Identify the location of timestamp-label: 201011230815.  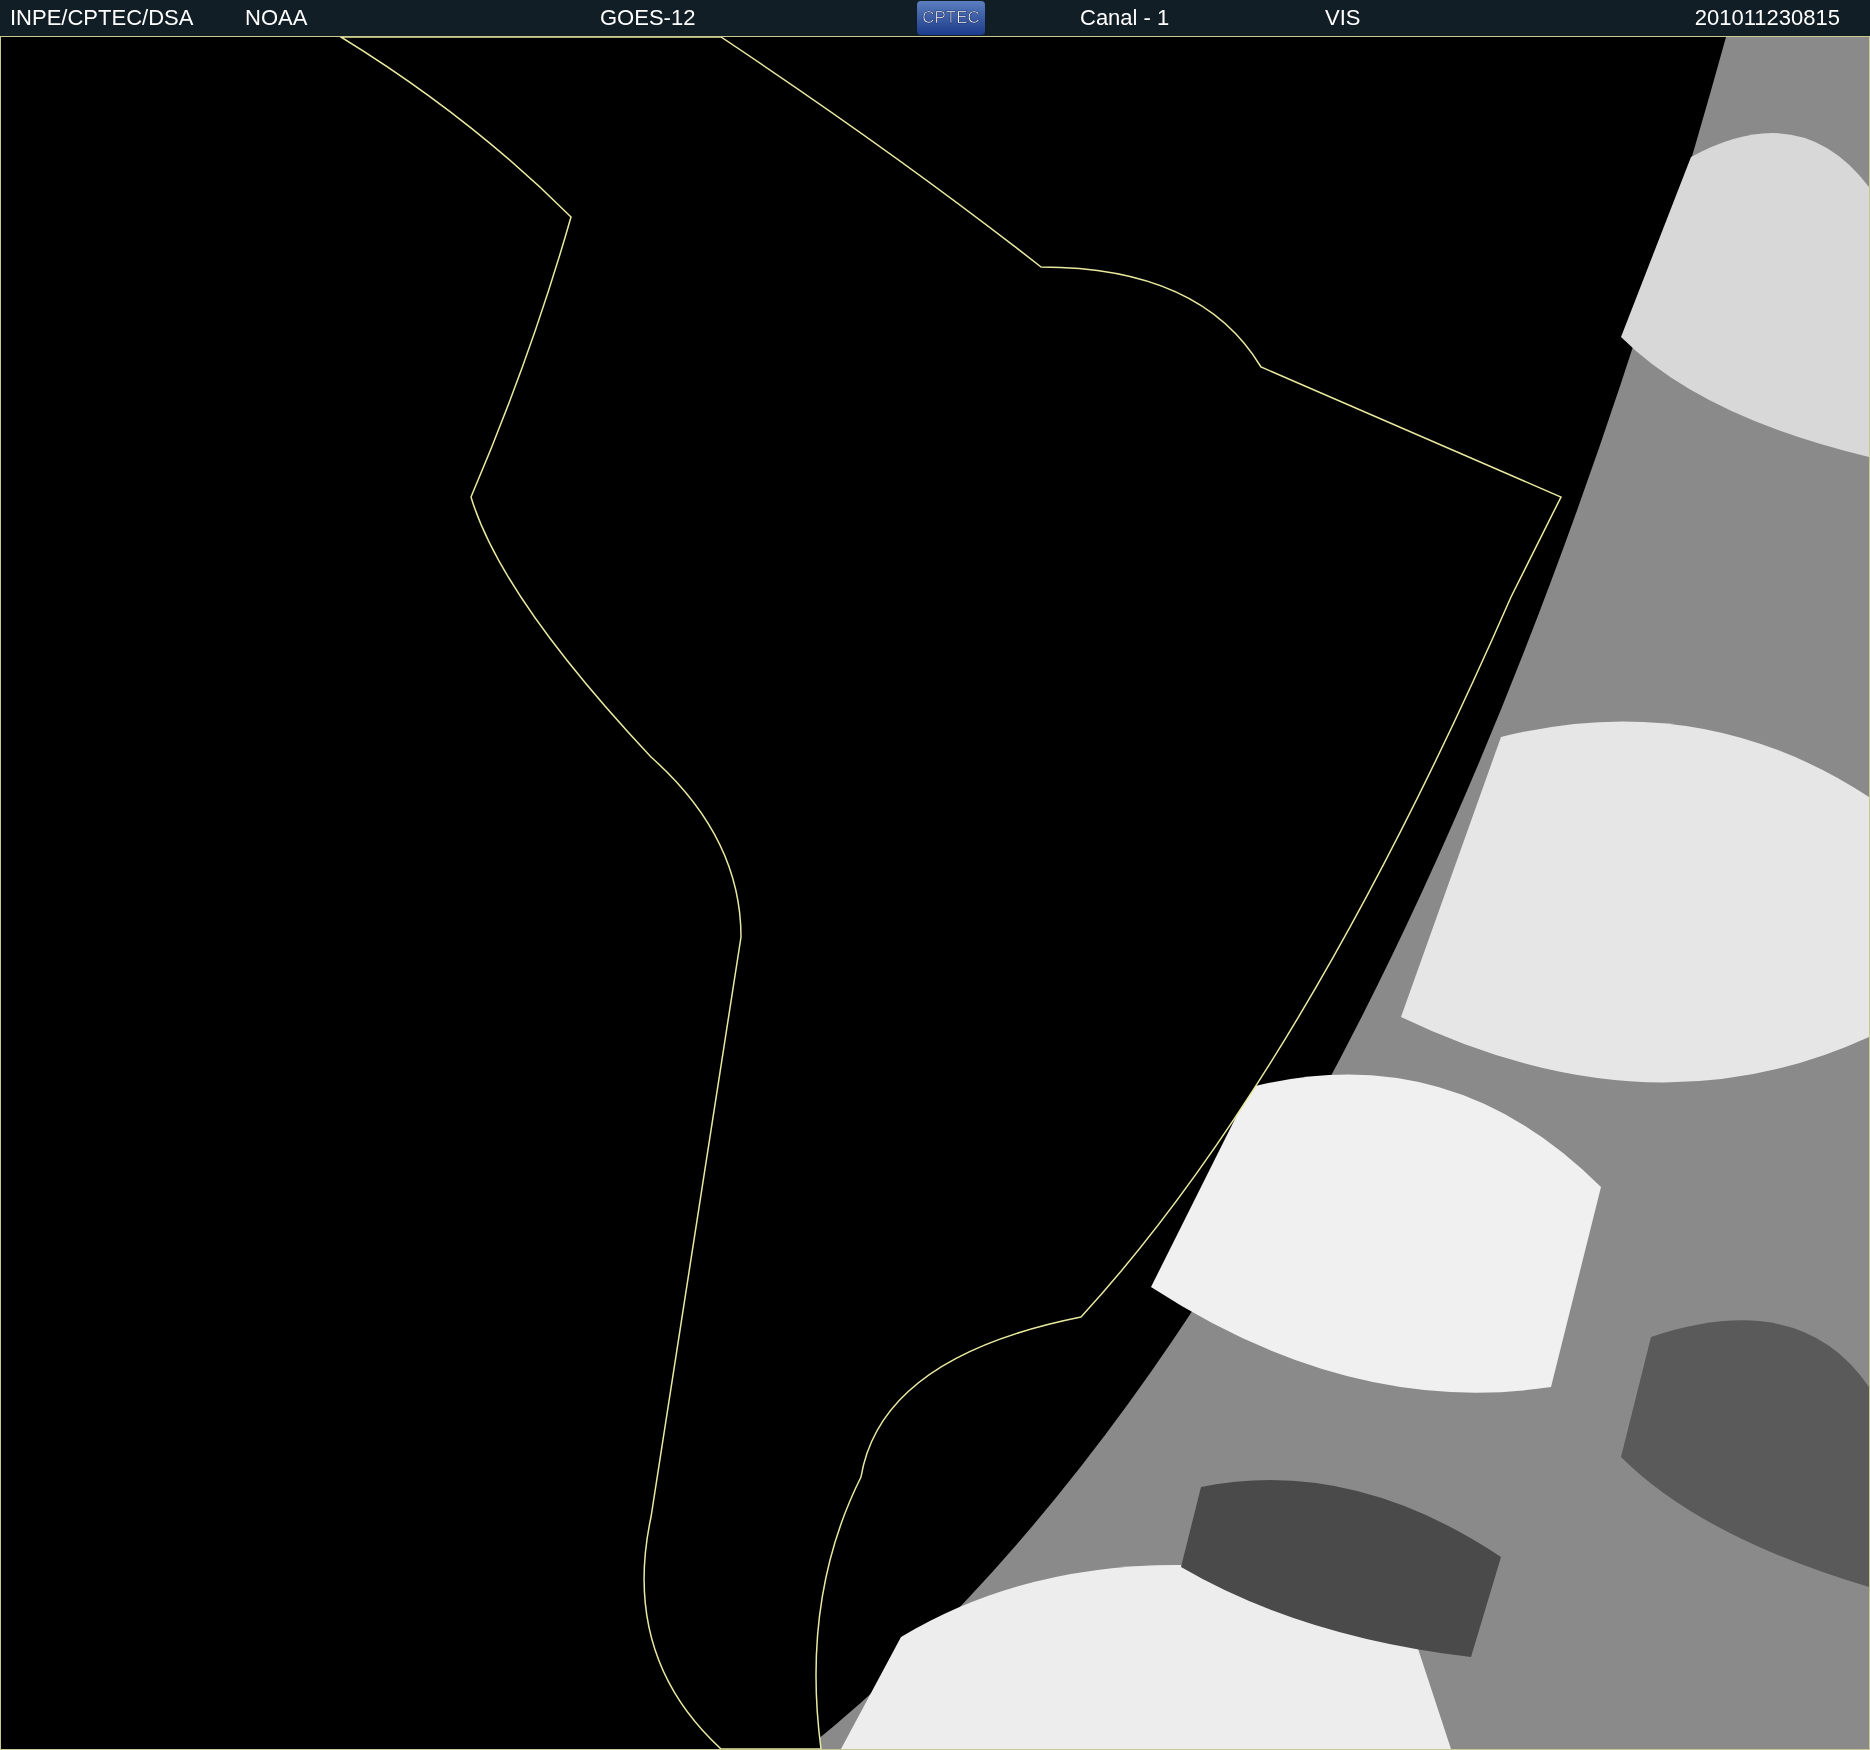
(1767, 18).